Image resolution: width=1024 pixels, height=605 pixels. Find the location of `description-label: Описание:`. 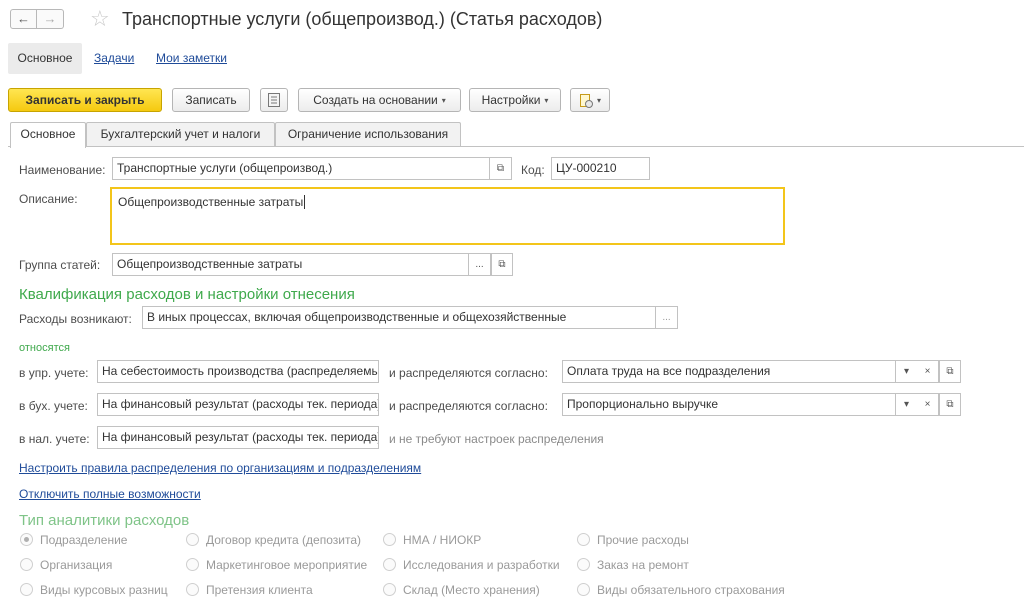

description-label: Описание: is located at coordinates (48, 199).